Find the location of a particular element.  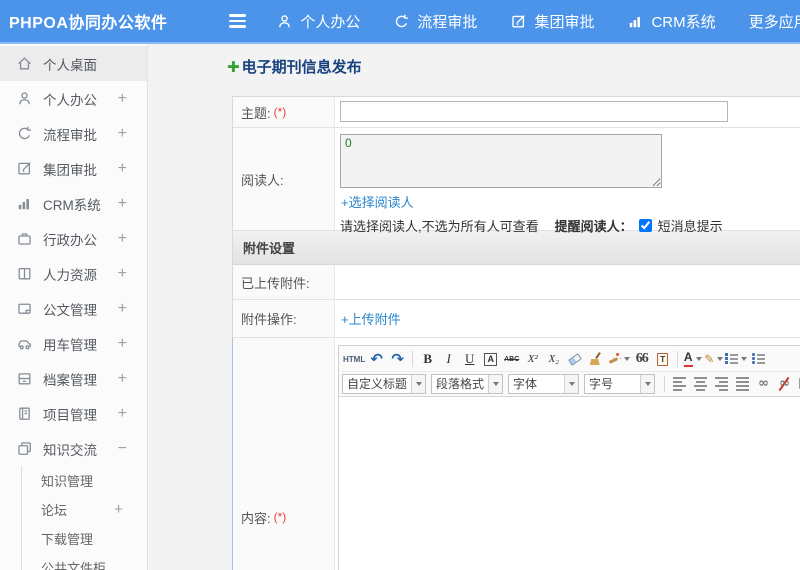

remind-readers-label: 提醒阅读人： is located at coordinates (593, 226).